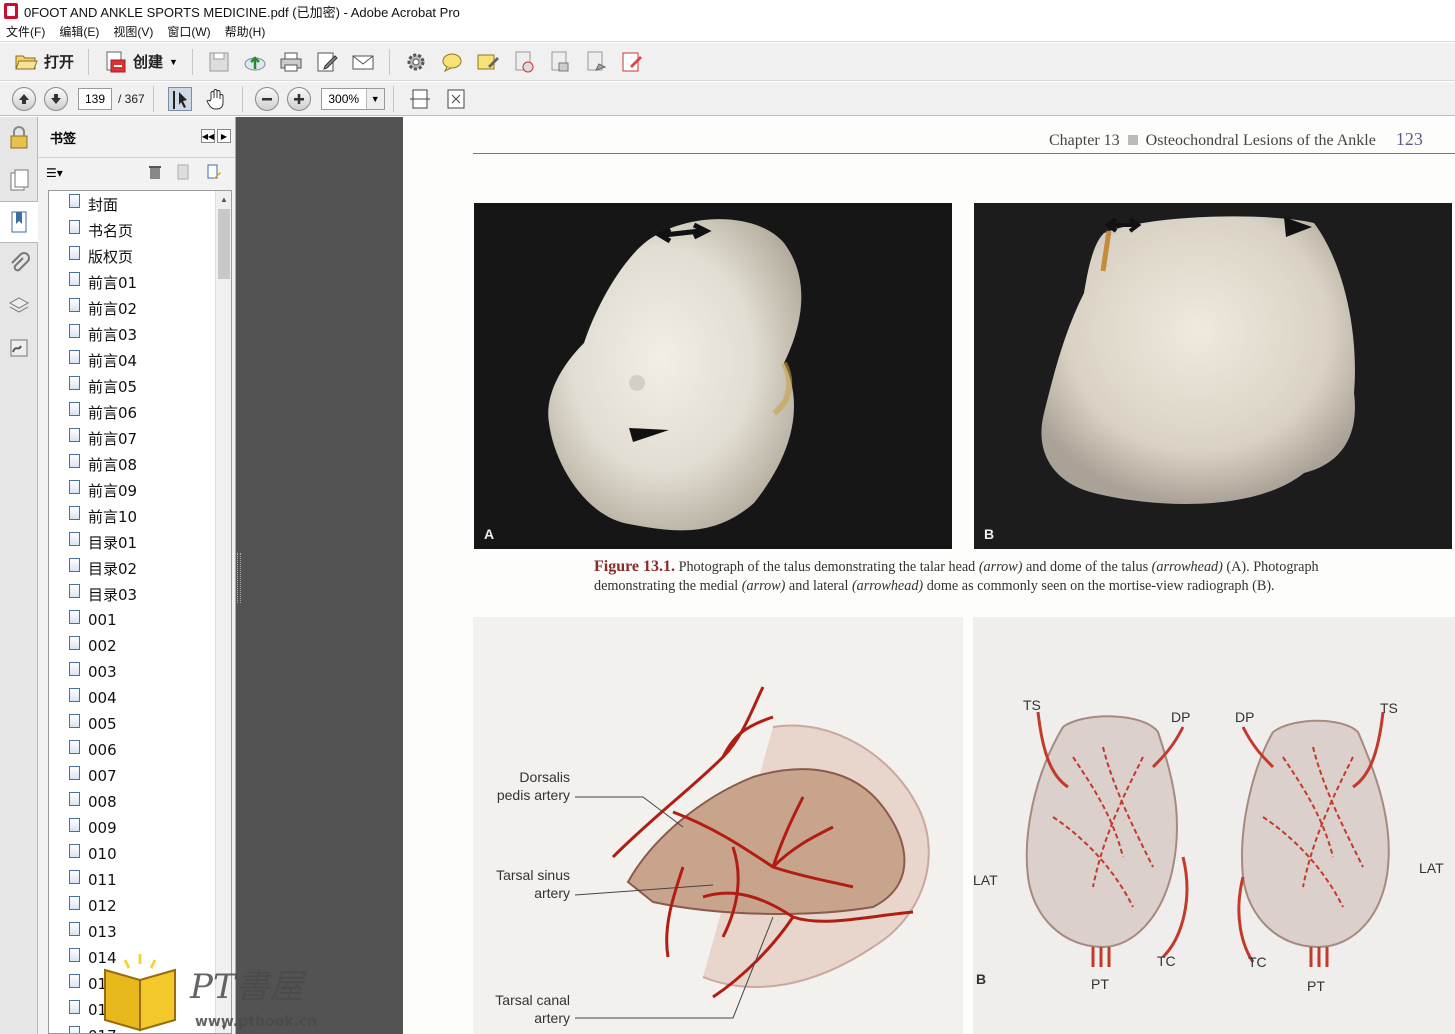  I want to click on highlight-icon, so click(488, 62).